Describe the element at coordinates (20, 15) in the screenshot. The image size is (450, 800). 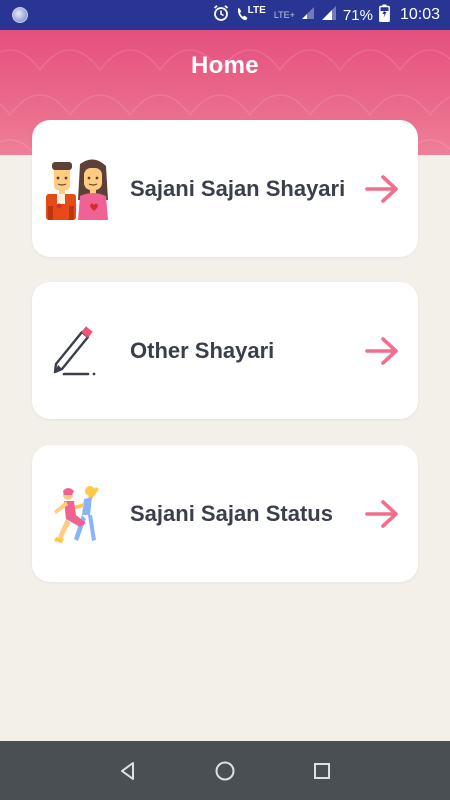
I see `notification-icon` at that location.